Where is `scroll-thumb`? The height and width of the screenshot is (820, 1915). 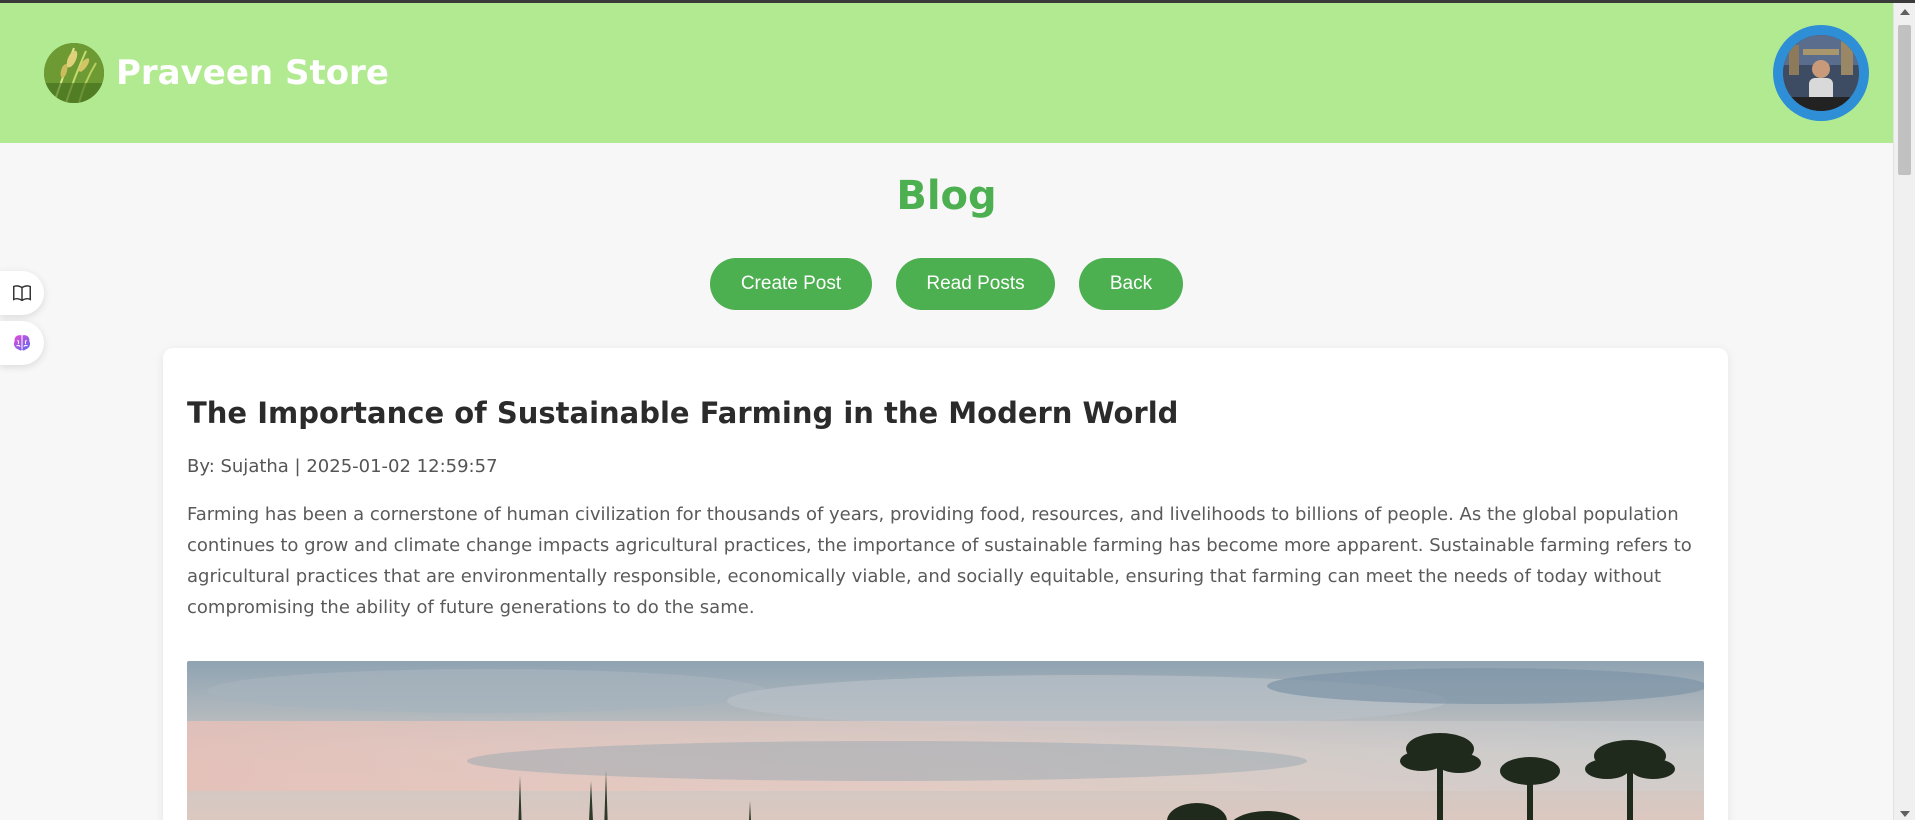 scroll-thumb is located at coordinates (1904, 100).